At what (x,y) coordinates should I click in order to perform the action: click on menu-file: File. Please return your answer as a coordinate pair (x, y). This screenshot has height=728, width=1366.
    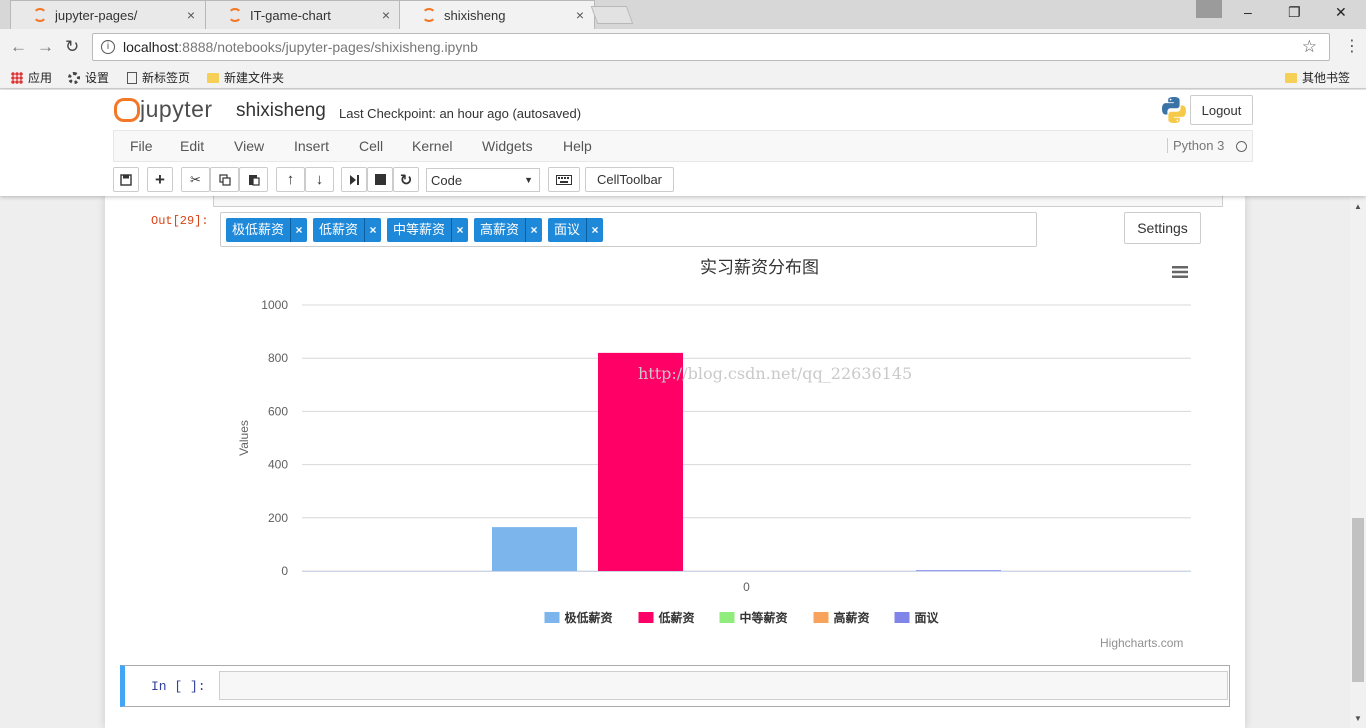
    Looking at the image, I should click on (141, 146).